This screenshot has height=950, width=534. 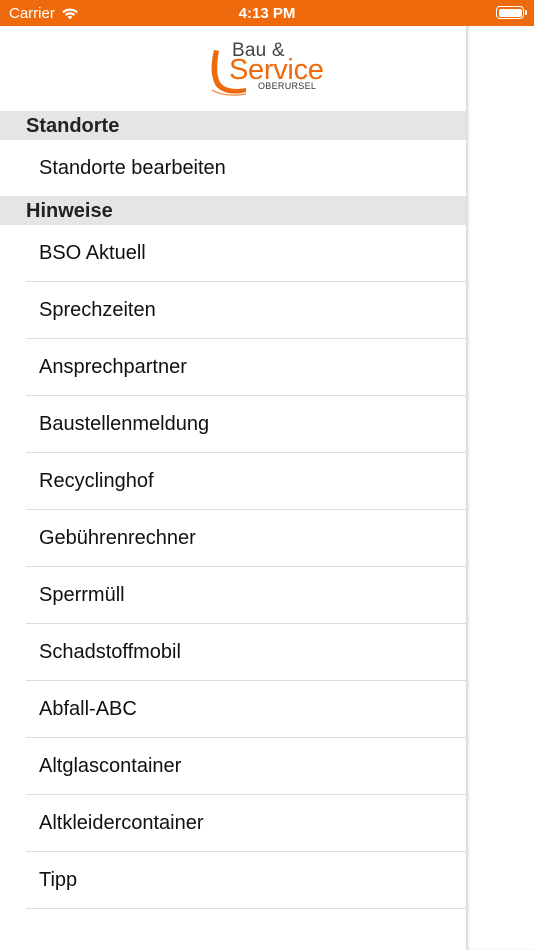 I want to click on menu-item-label: Sprechzeiten, so click(x=97, y=310).